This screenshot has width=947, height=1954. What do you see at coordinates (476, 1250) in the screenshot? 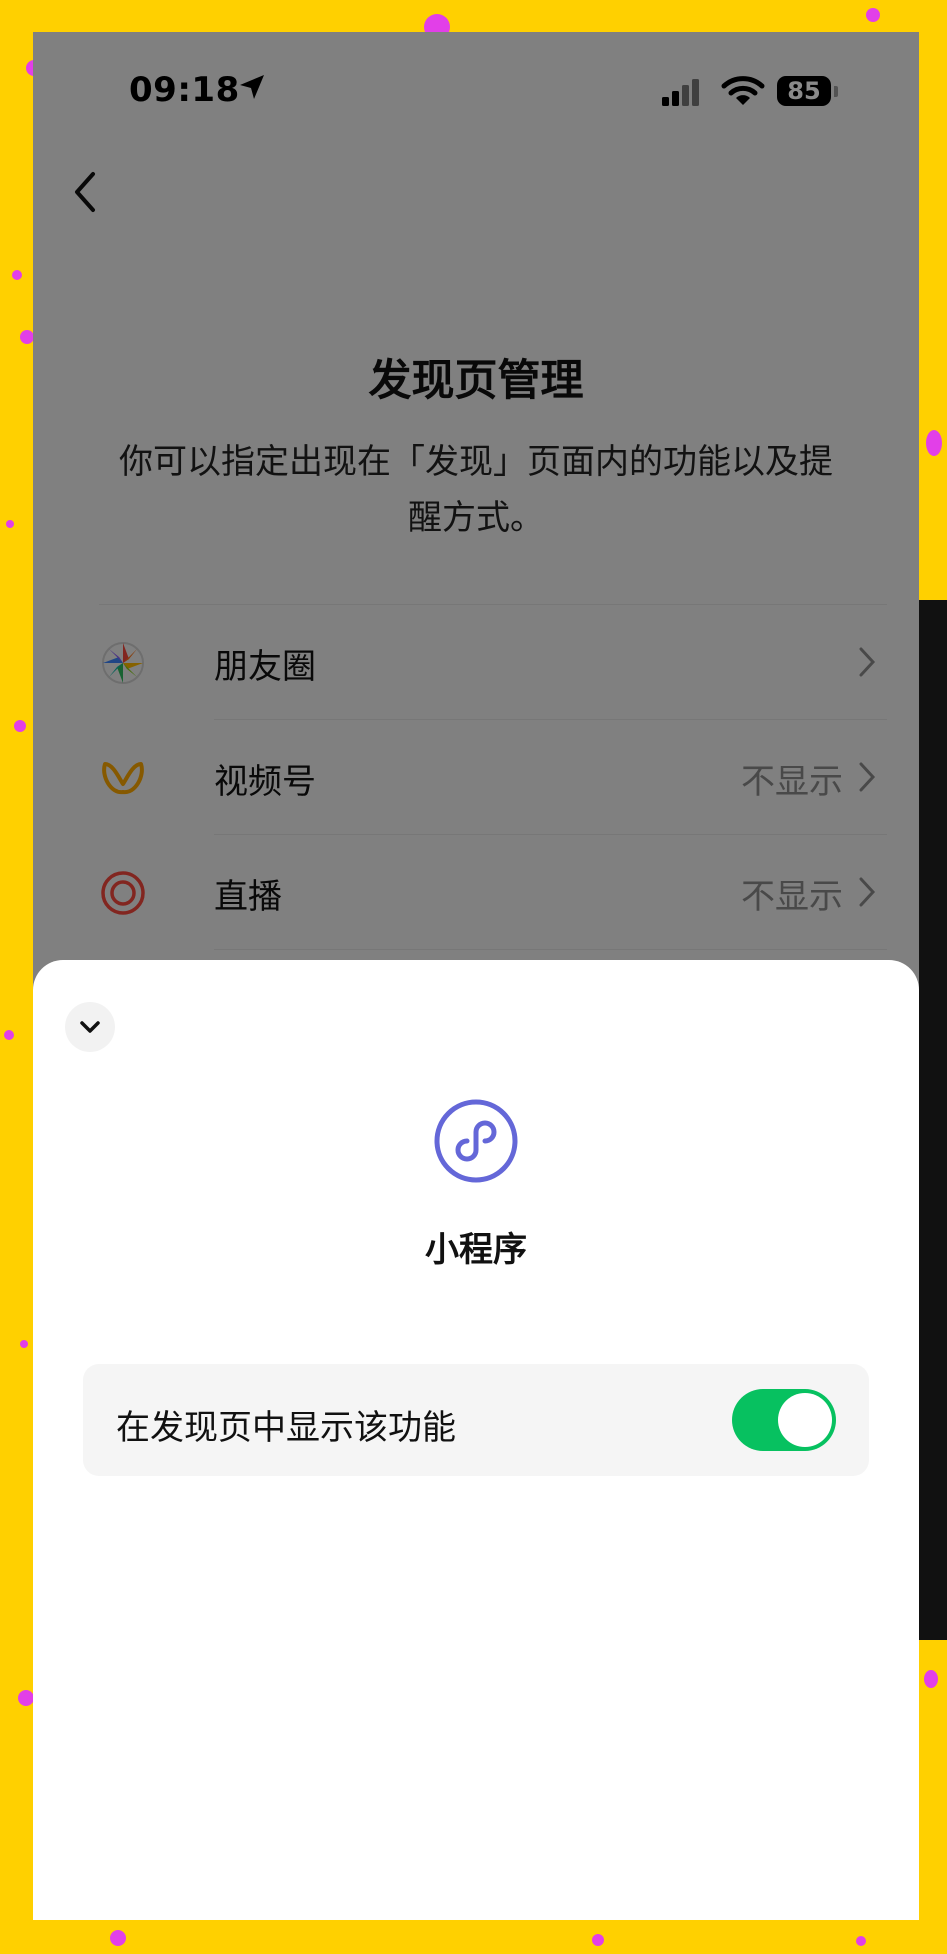
I see `sheet-title: 小程序` at bounding box center [476, 1250].